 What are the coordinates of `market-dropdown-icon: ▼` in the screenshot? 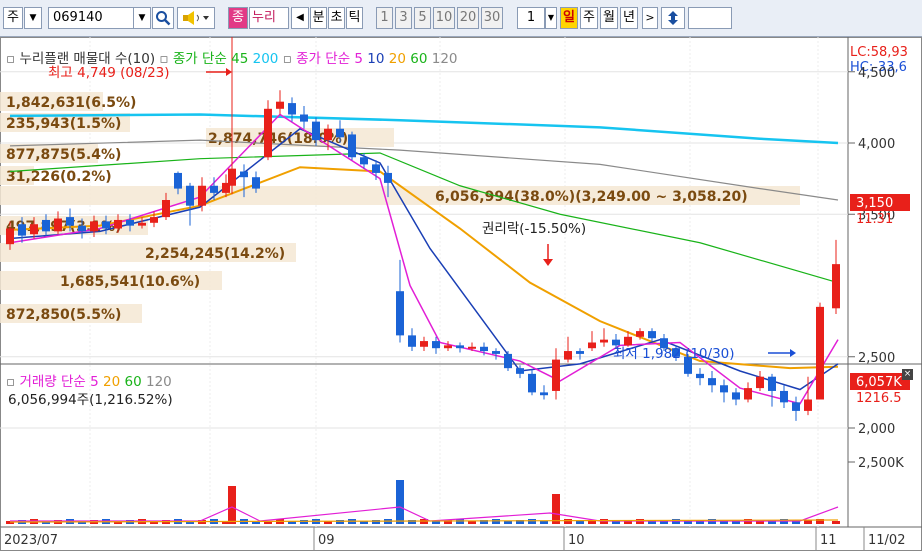 It's located at (33, 18).